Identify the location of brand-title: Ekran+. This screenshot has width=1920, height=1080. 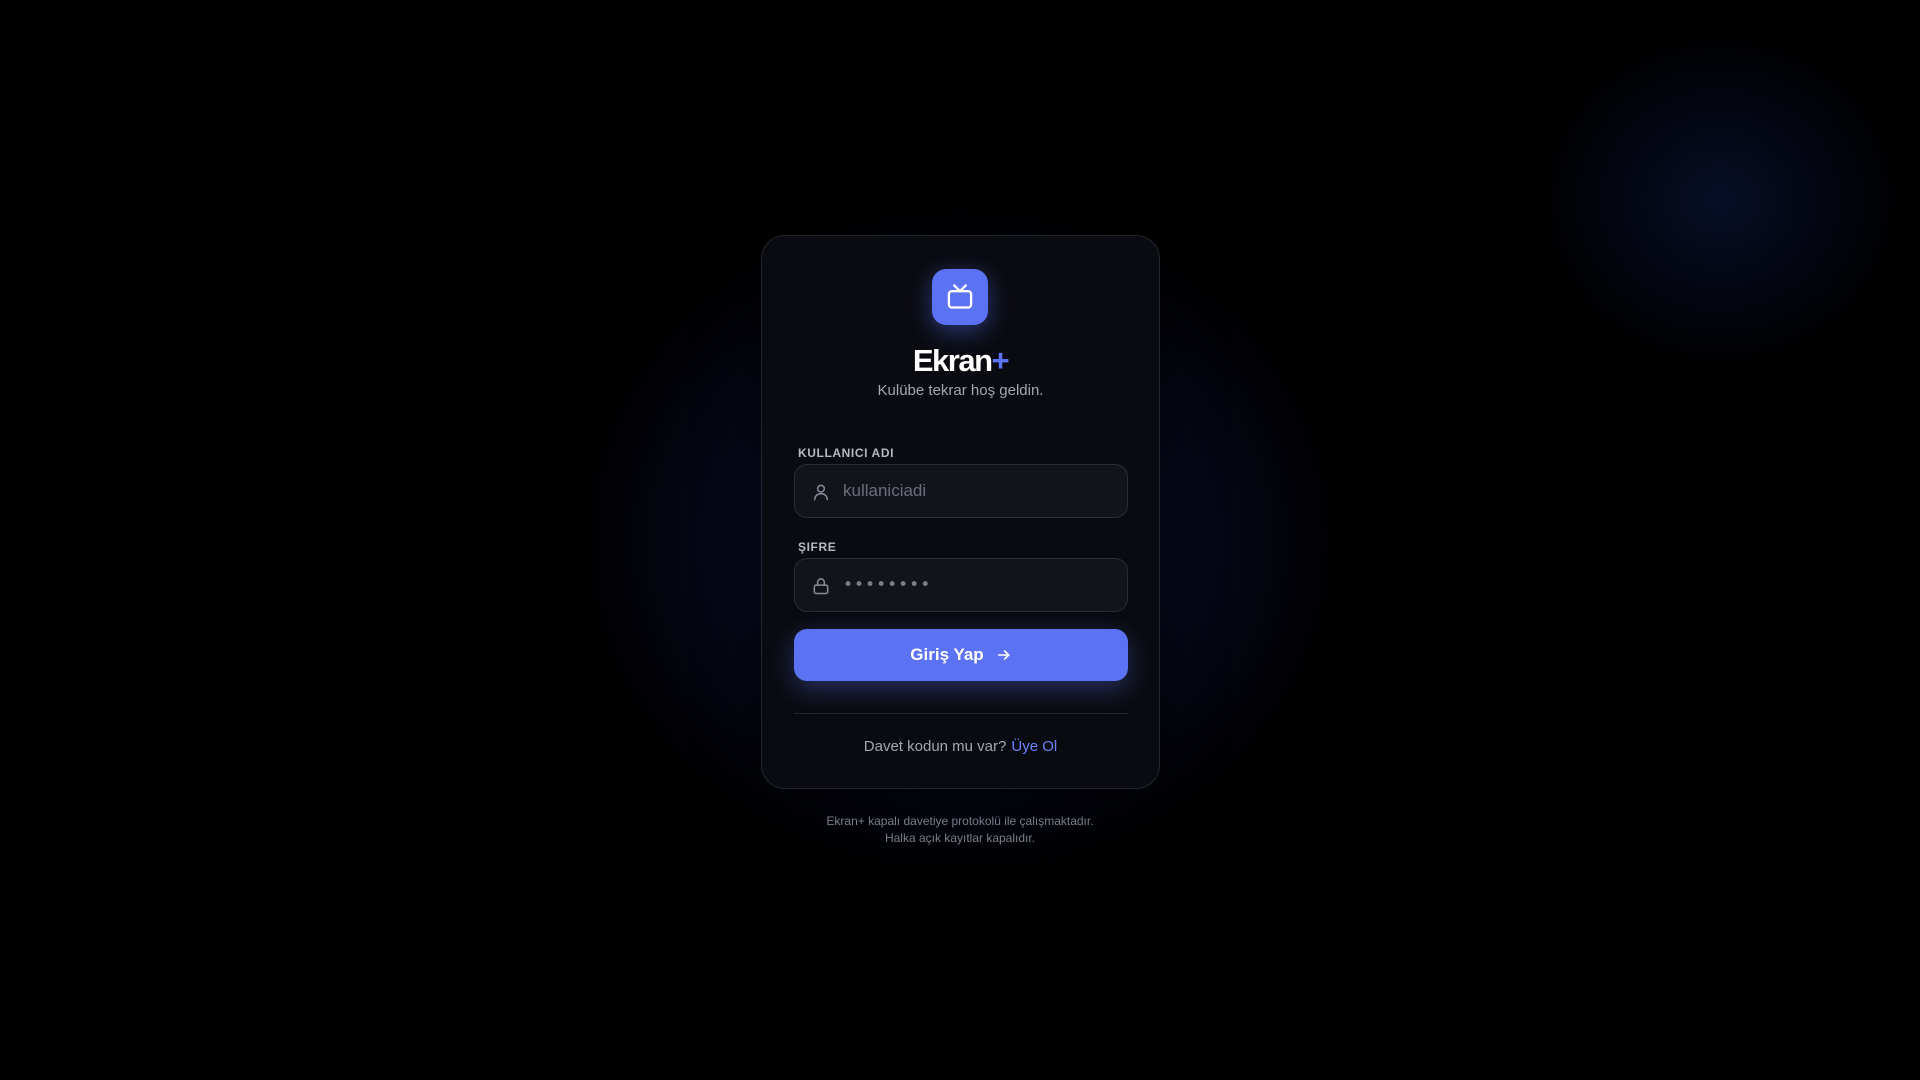
(960, 361).